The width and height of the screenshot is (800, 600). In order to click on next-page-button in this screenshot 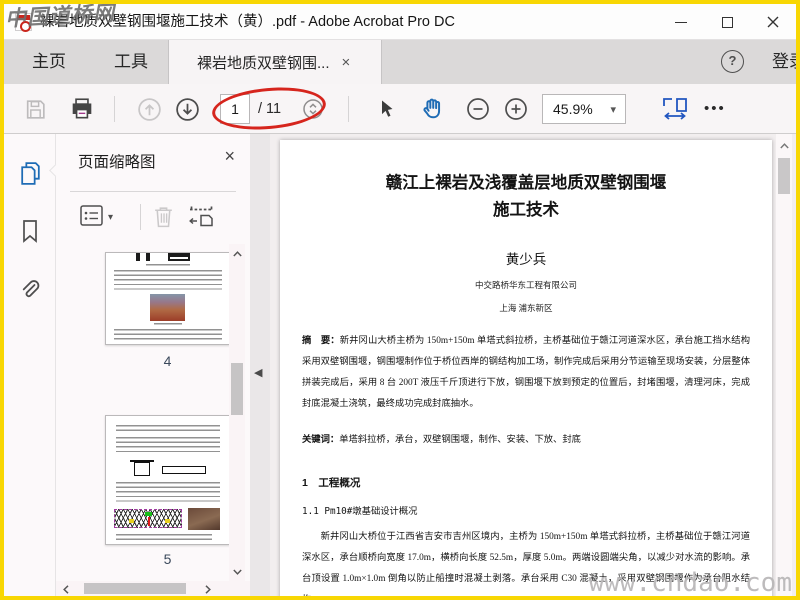, I will do `click(187, 109)`.